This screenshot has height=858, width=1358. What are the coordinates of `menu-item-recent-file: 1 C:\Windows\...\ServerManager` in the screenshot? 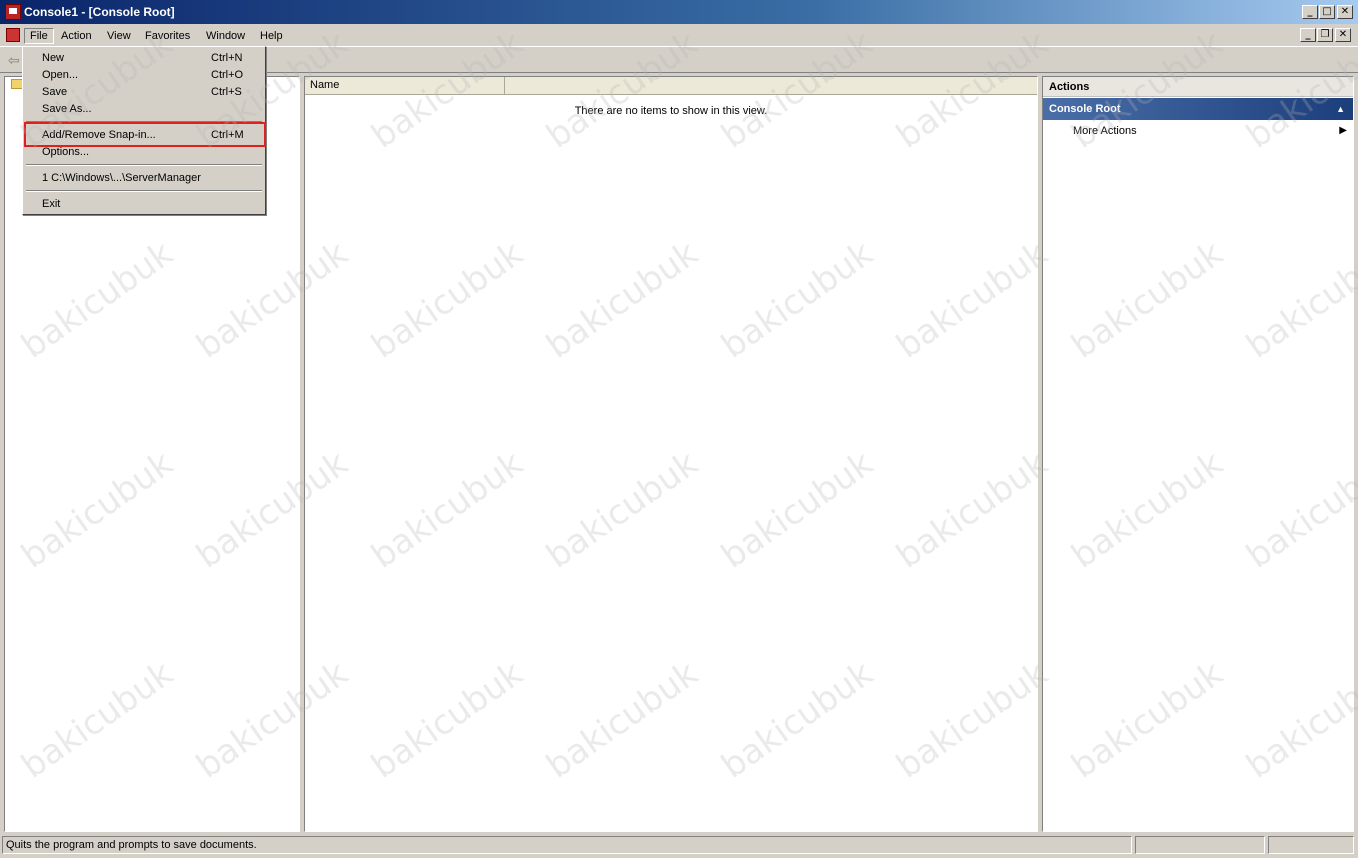 It's located at (144, 178).